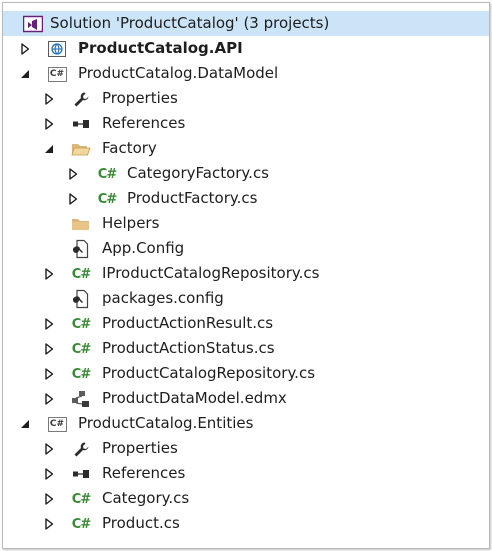  I want to click on tree-item-label: IProductCatalogRepository.cs, so click(211, 273).